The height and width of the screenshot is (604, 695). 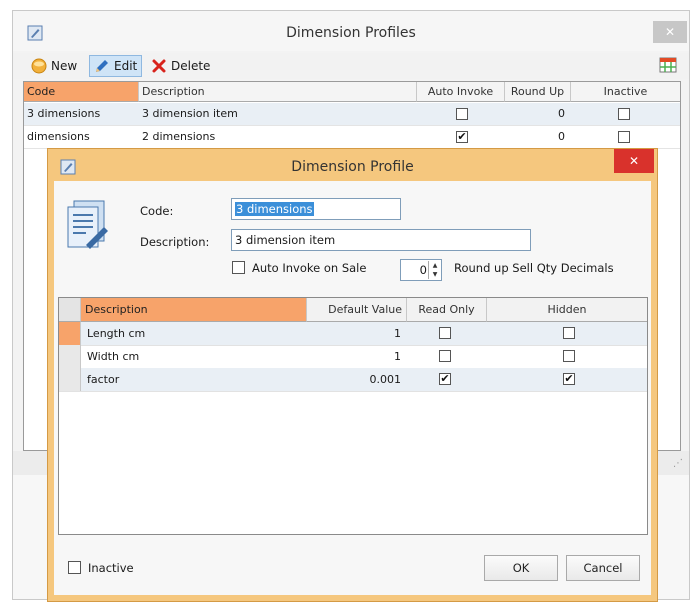 What do you see at coordinates (353, 380) in the screenshot?
I see `table-row: factor 0.001 ✔ ✔` at bounding box center [353, 380].